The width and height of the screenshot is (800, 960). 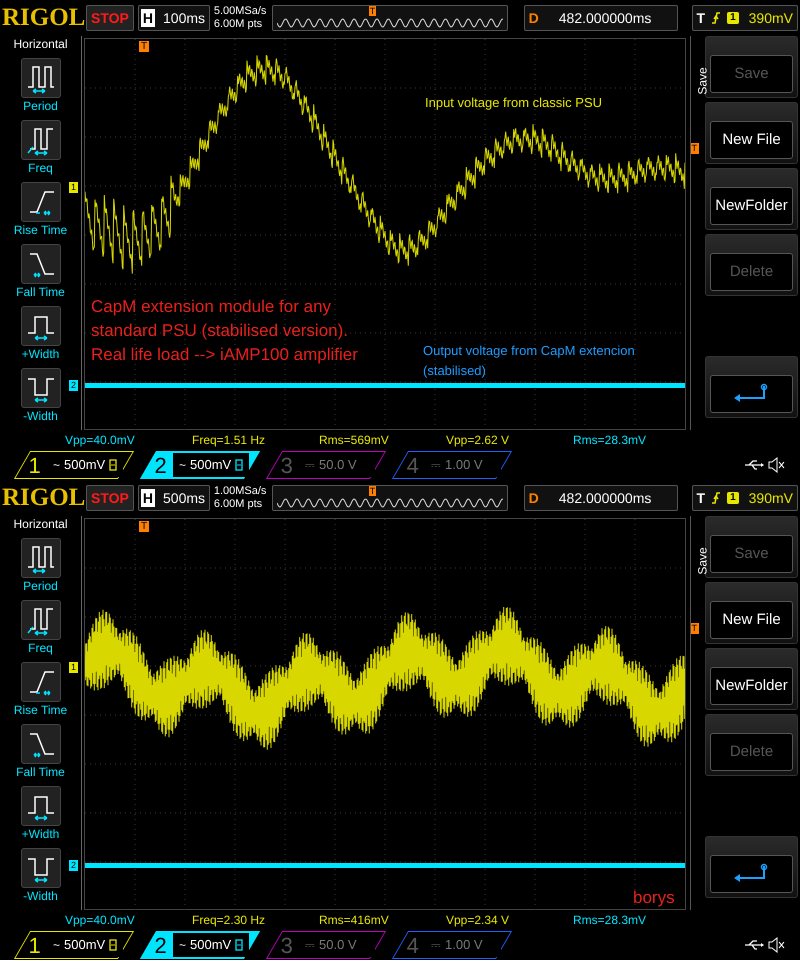 I want to click on measure-label: Freq, so click(x=40, y=648).